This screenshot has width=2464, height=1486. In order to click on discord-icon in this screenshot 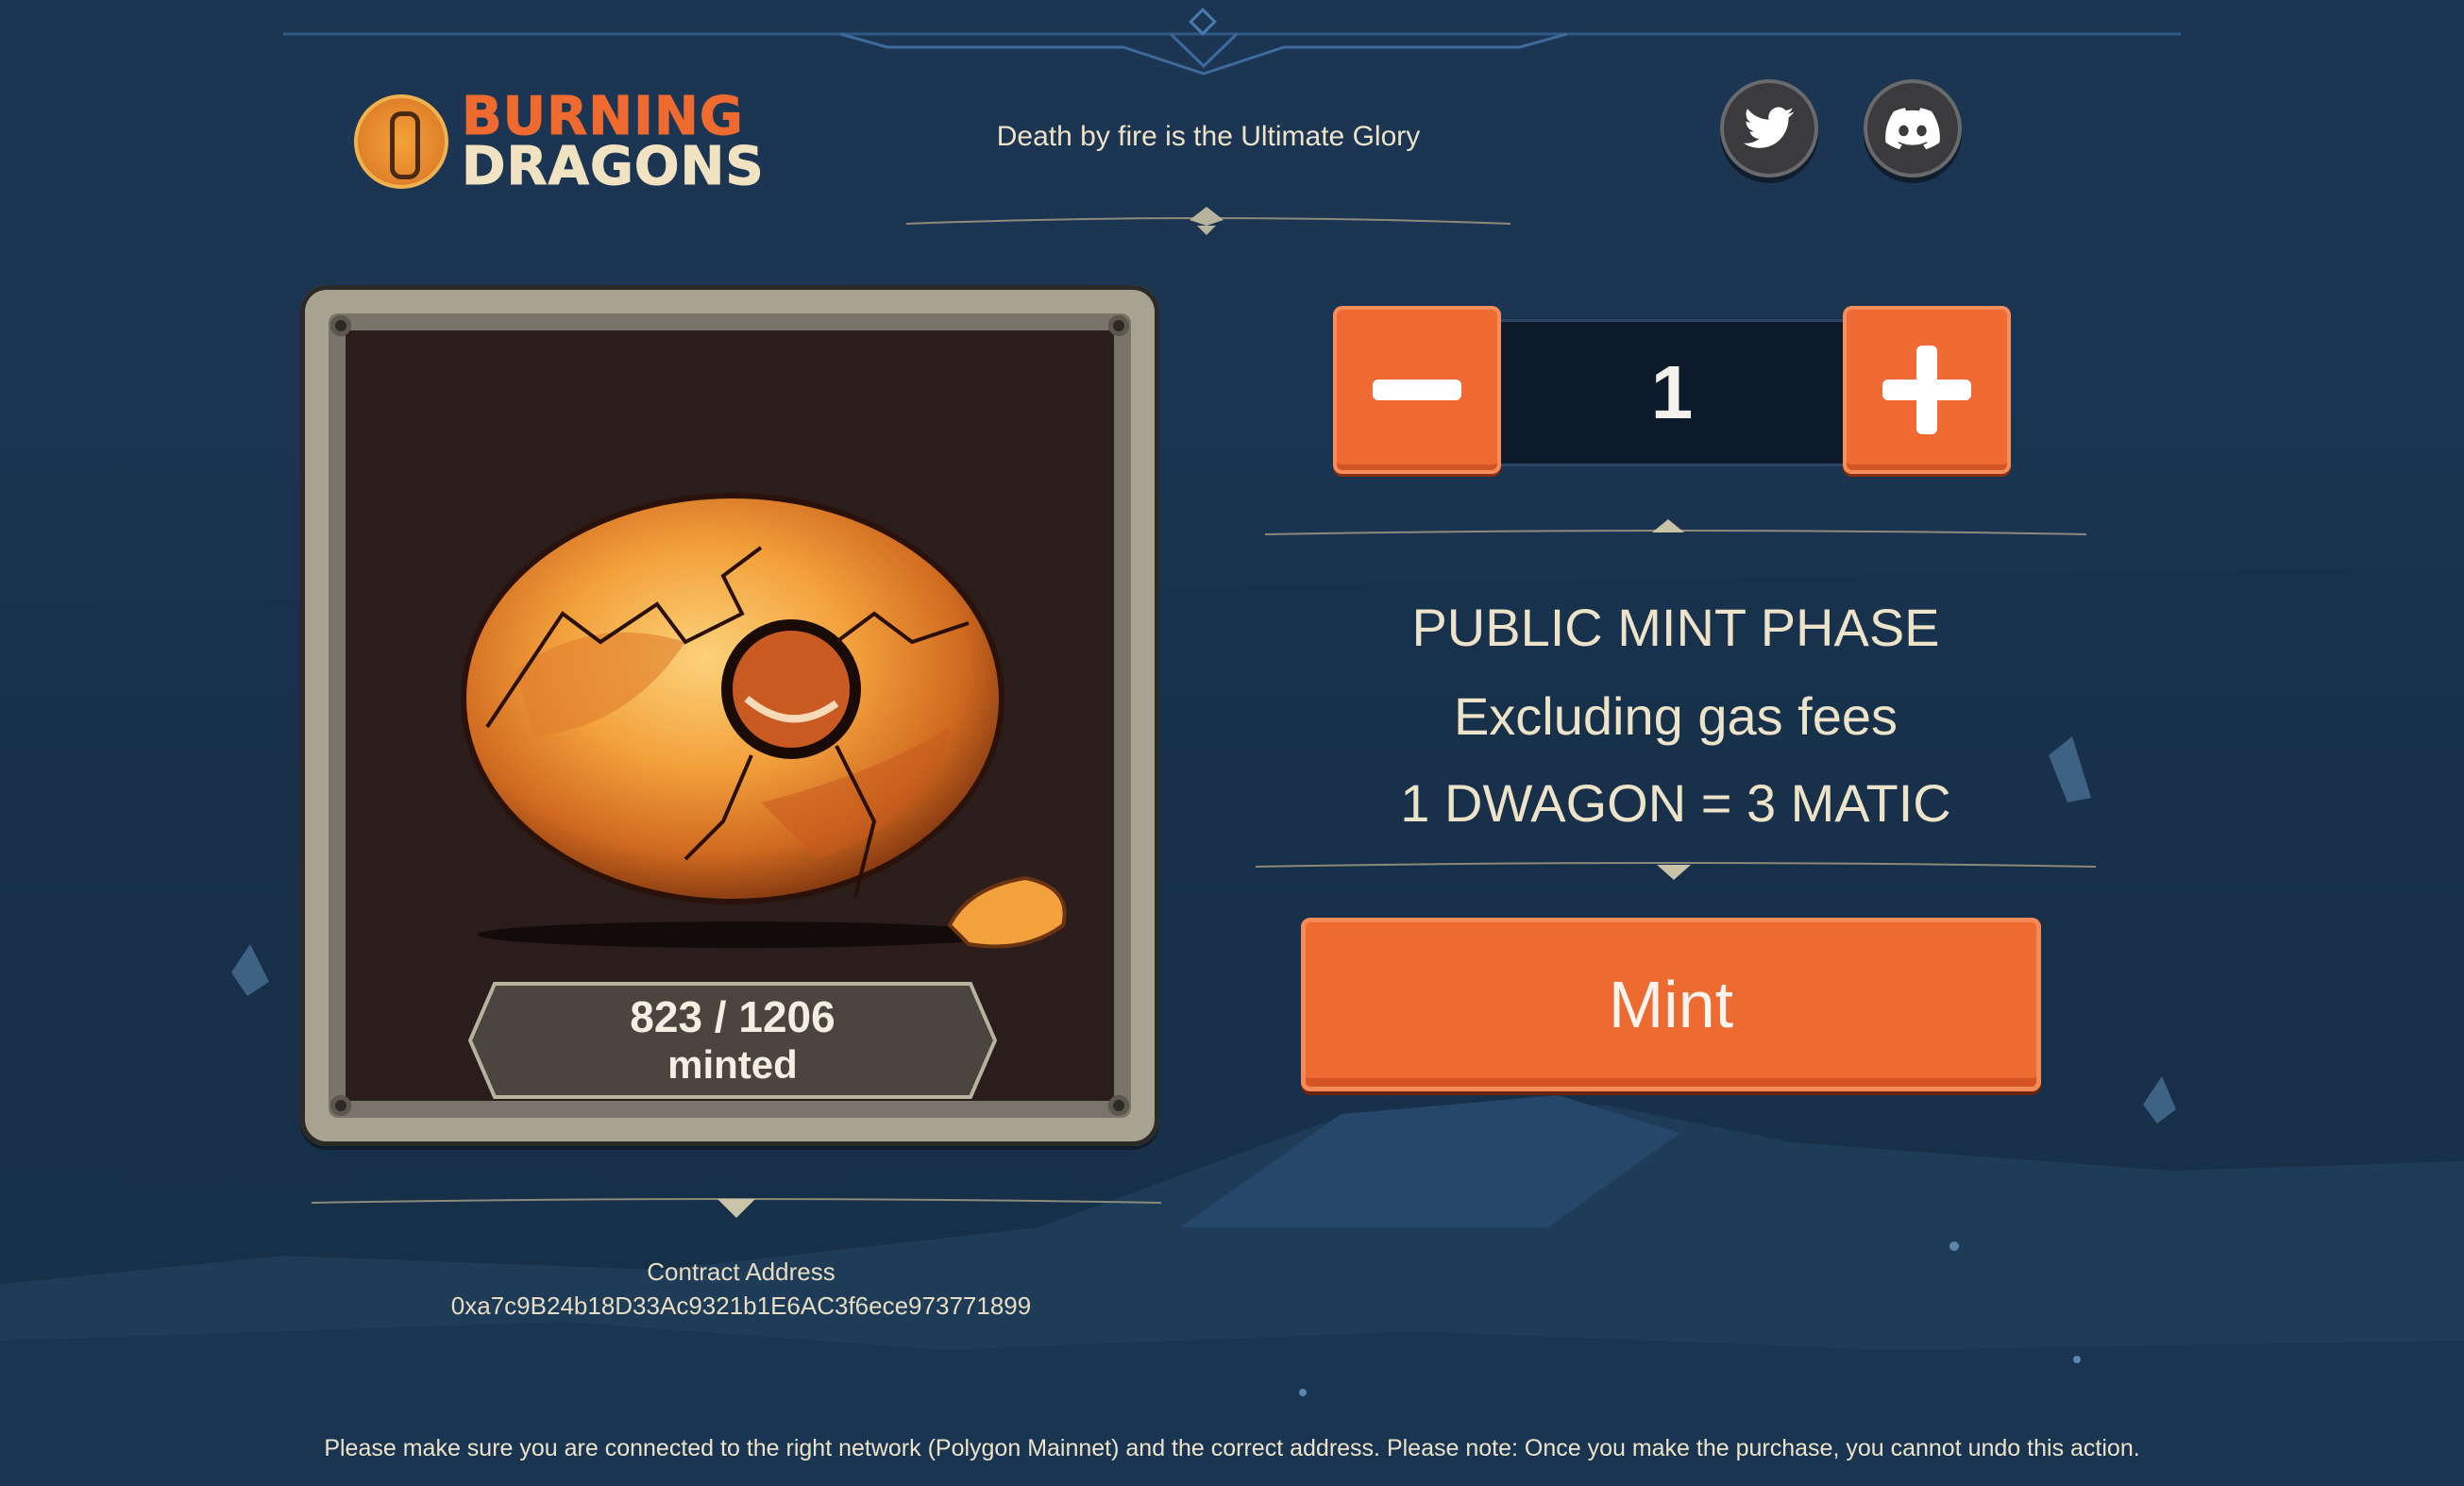, I will do `click(1912, 128)`.